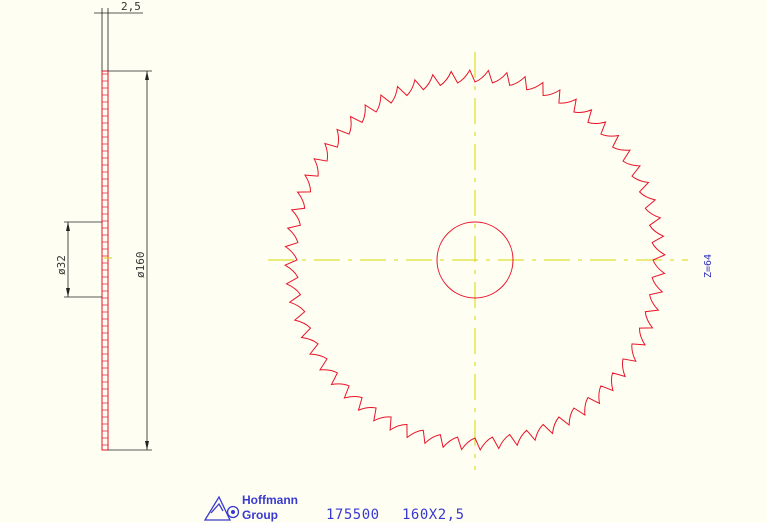  I want to click on side-view-tooth-marks, so click(105, 259).